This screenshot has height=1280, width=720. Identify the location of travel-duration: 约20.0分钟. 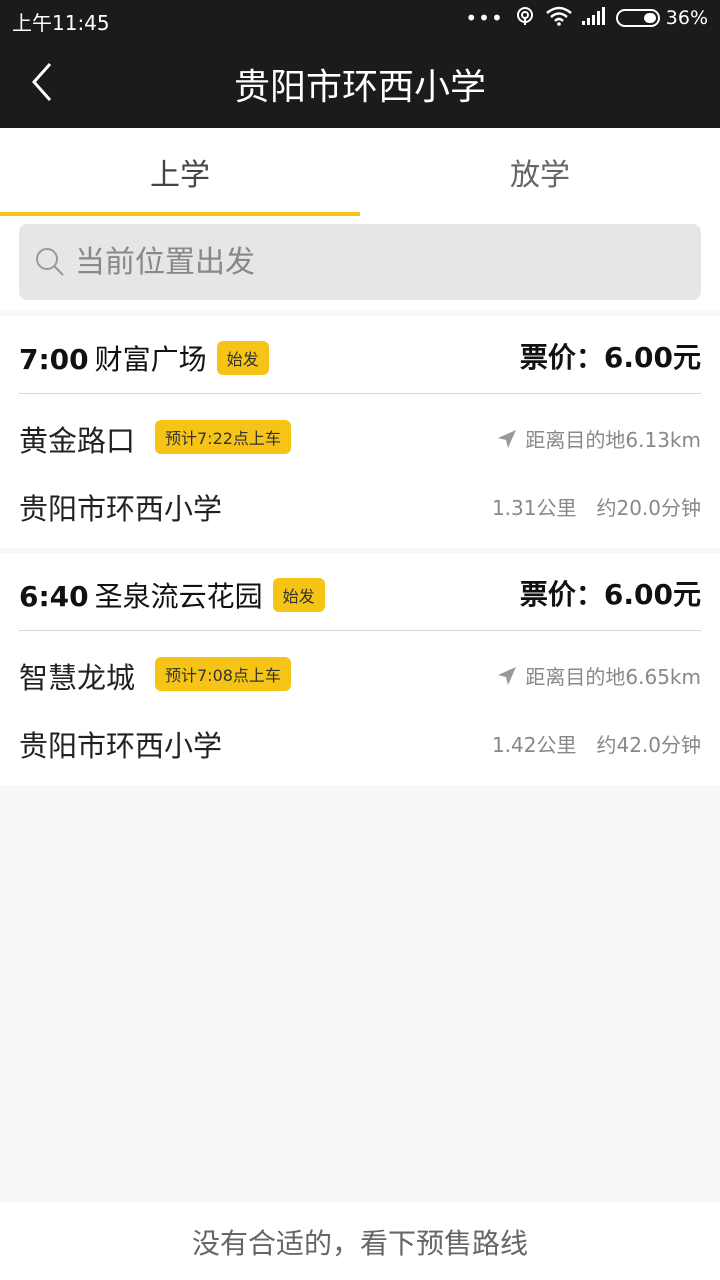
(648, 508).